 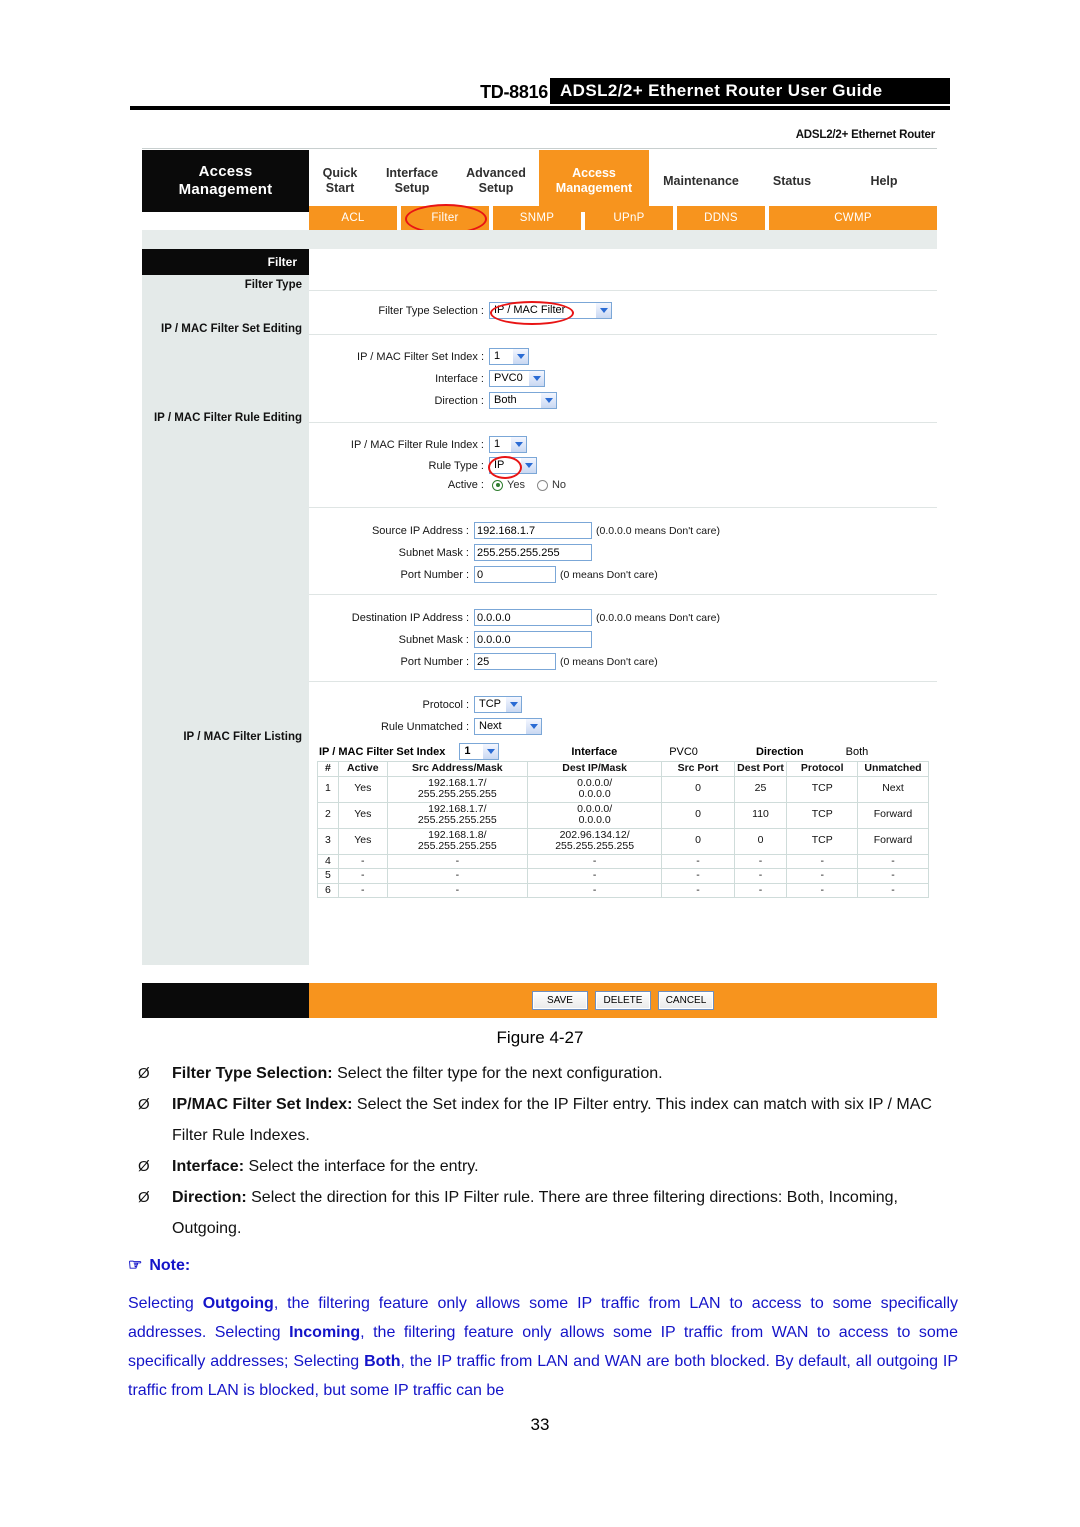 What do you see at coordinates (760, 841) in the screenshot?
I see `cell-dport: 0` at bounding box center [760, 841].